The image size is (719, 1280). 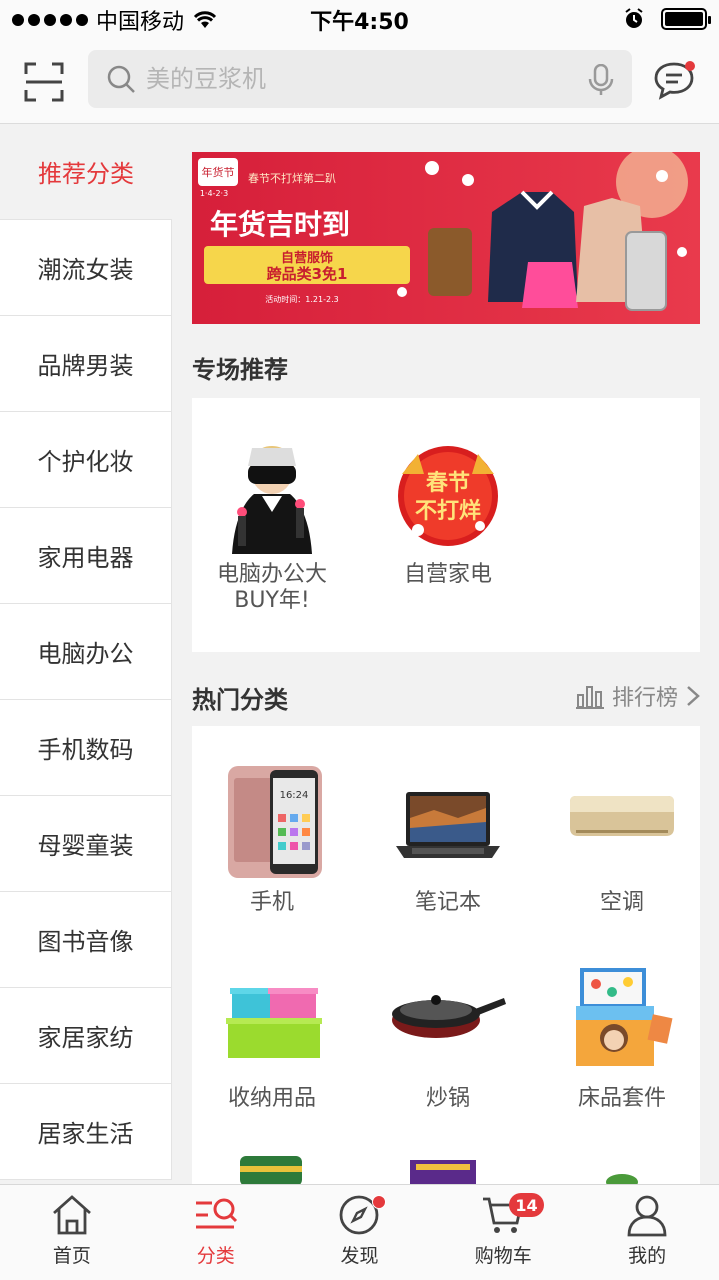 What do you see at coordinates (675, 80) in the screenshot?
I see `message-icon` at bounding box center [675, 80].